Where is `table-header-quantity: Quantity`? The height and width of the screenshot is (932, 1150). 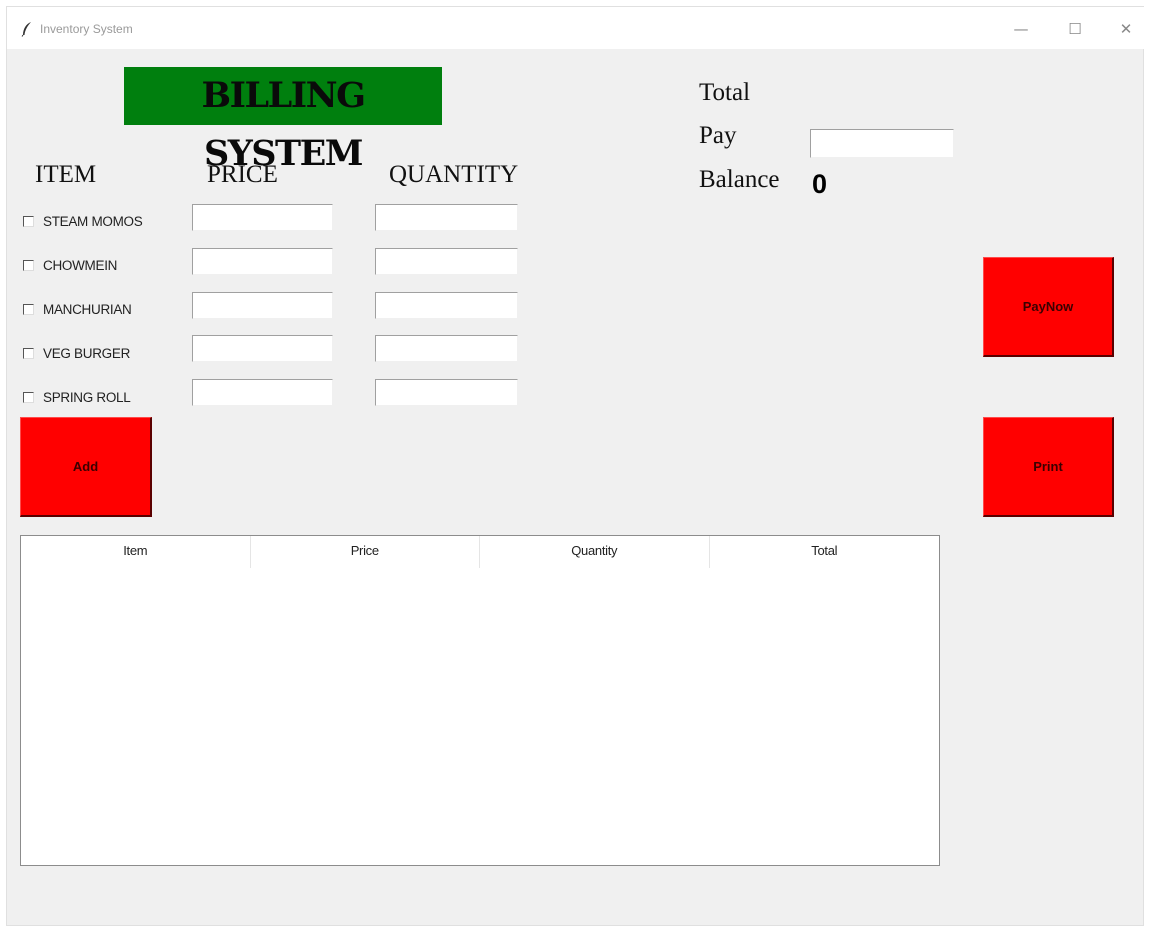 table-header-quantity: Quantity is located at coordinates (595, 552).